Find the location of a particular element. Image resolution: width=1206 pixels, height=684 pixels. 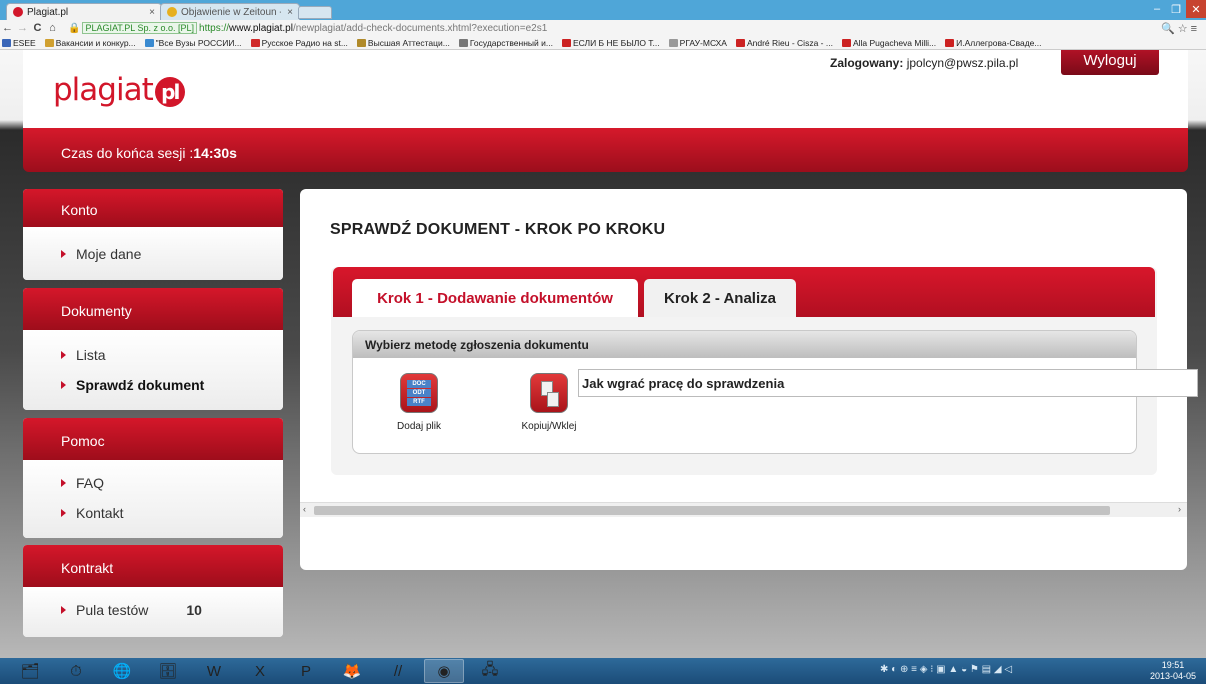

close-window-button: ✕ is located at coordinates (1196, 9).